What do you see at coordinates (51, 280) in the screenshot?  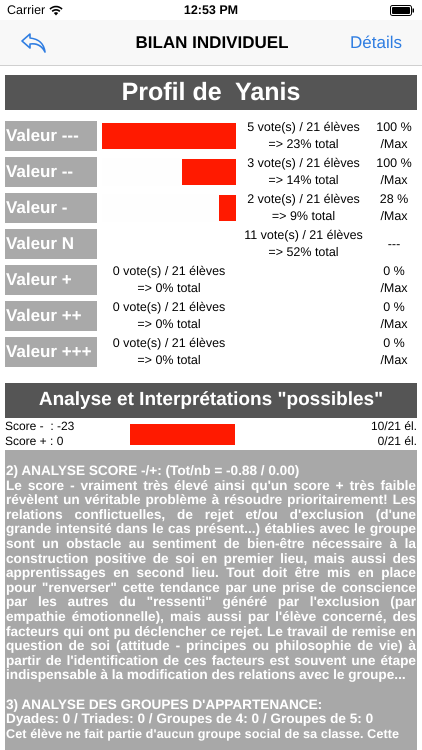 I see `value-label: Valeur +` at bounding box center [51, 280].